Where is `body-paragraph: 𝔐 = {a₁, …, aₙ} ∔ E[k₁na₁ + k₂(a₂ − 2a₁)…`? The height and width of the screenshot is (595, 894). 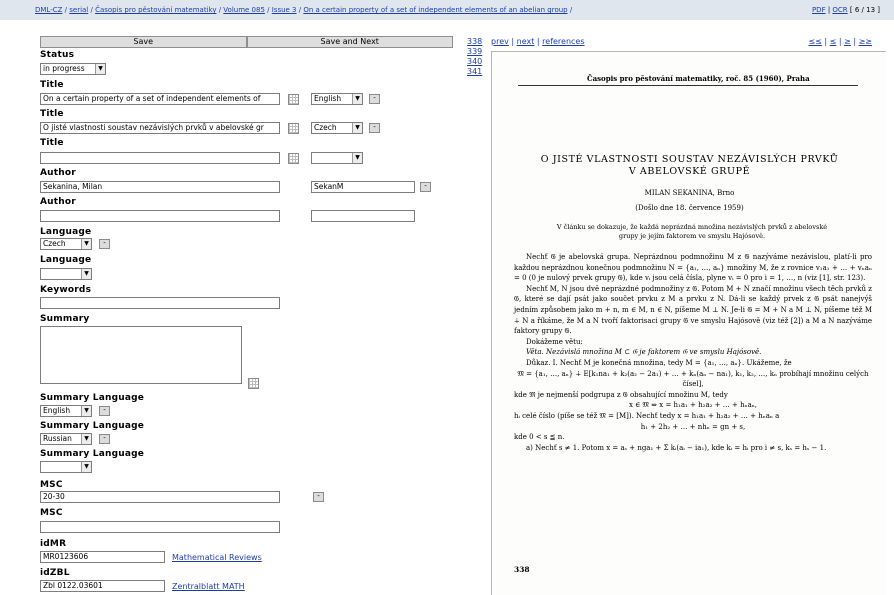 body-paragraph: 𝔐 = {a₁, …, aₙ} ∔ E[k₁na₁ + k₂(a₂ − 2a₁)… is located at coordinates (693, 379).